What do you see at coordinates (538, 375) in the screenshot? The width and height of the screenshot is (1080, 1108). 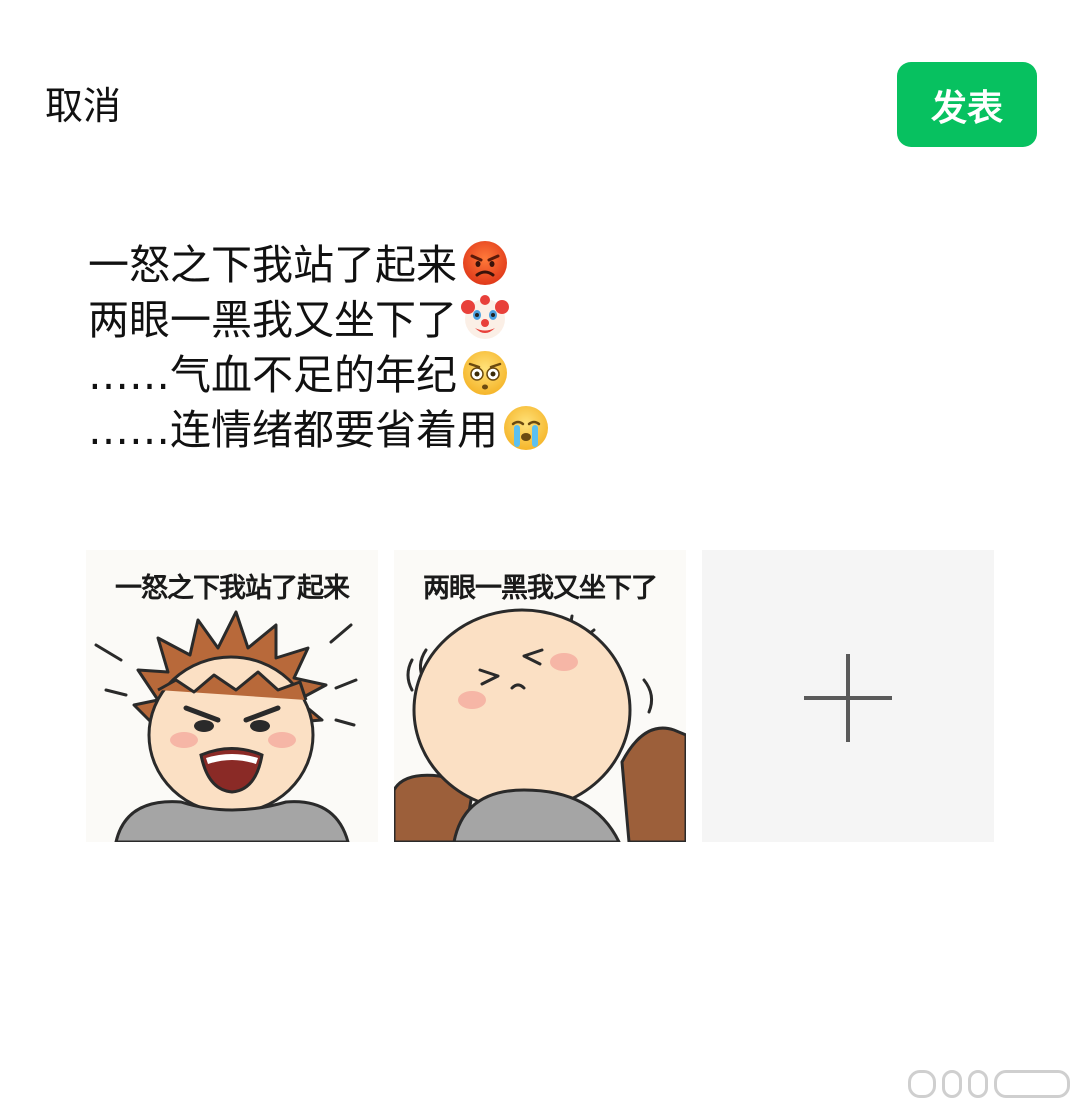 I see `post-line-3: ……气血不足的年纪` at bounding box center [538, 375].